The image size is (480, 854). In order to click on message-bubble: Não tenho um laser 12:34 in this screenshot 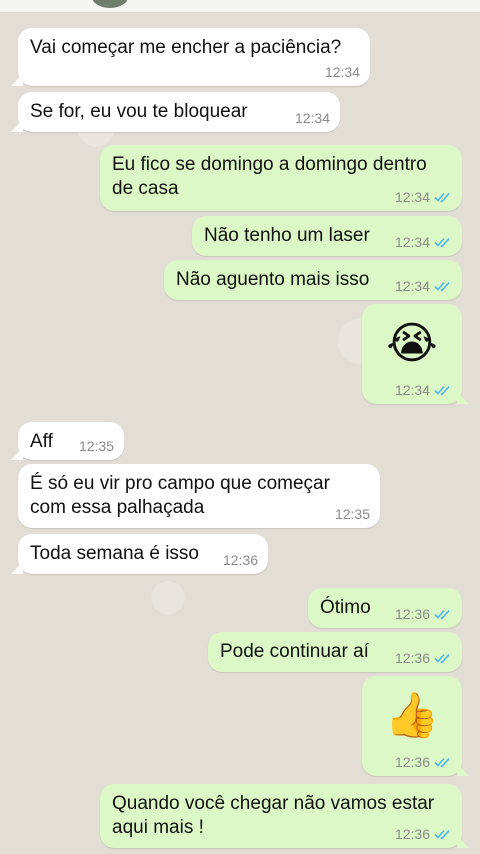, I will do `click(327, 236)`.